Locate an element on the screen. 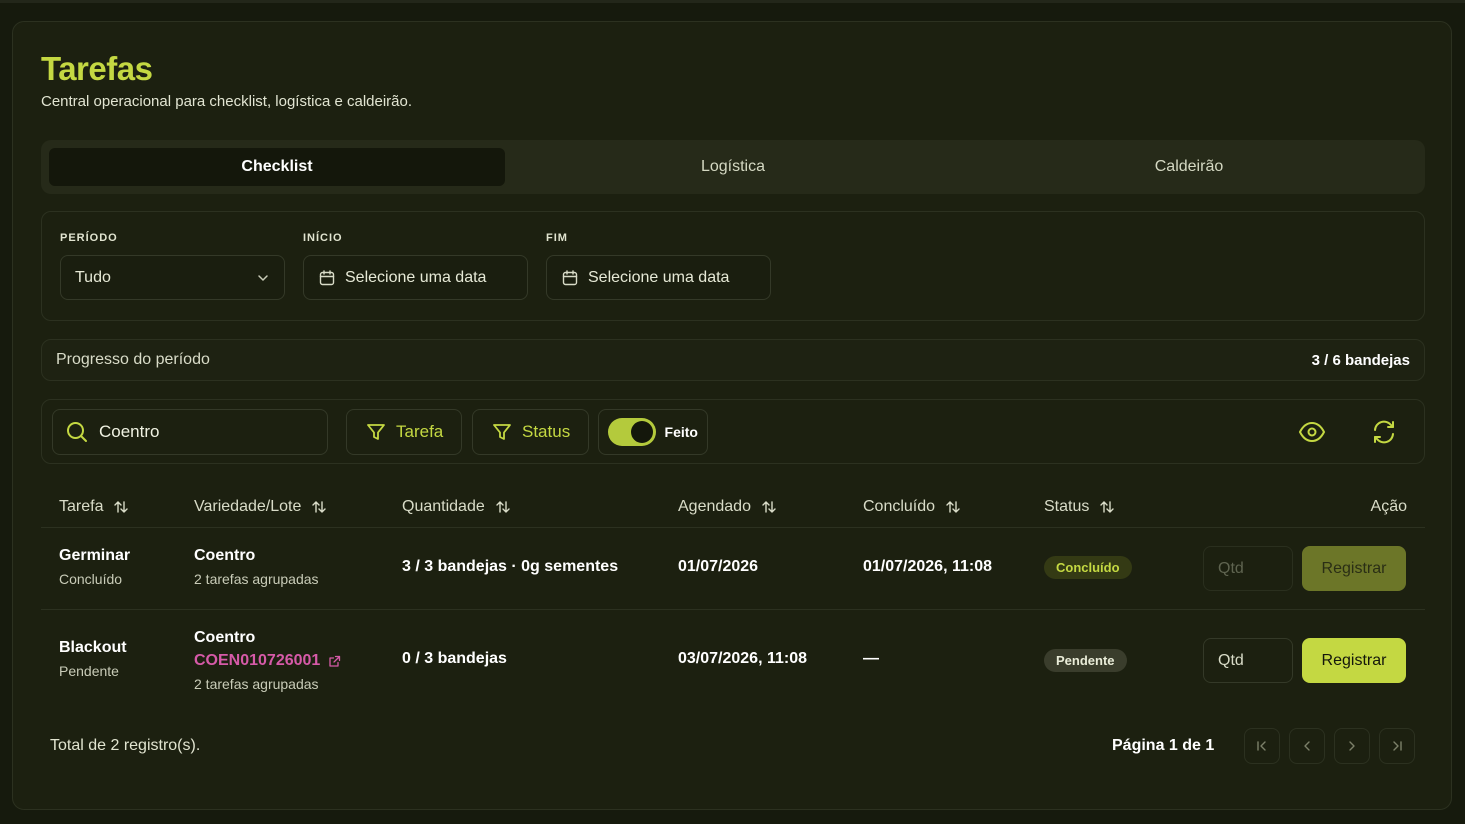 The height and width of the screenshot is (824, 1465). row-quantidade: 3 / 3 bandejas · 0g sementes is located at coordinates (510, 566).